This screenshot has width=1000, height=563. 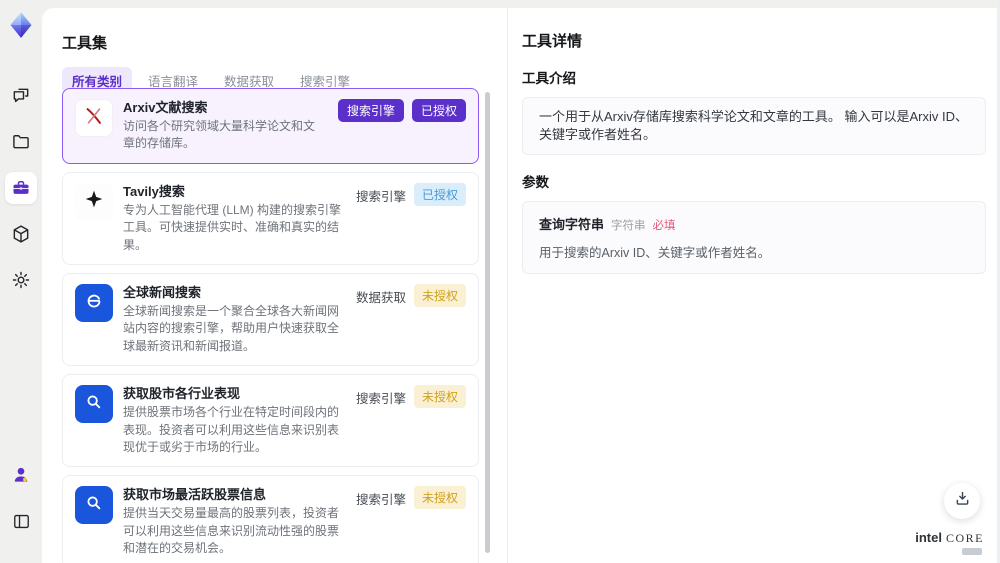 I want to click on left-rail, so click(x=21, y=281).